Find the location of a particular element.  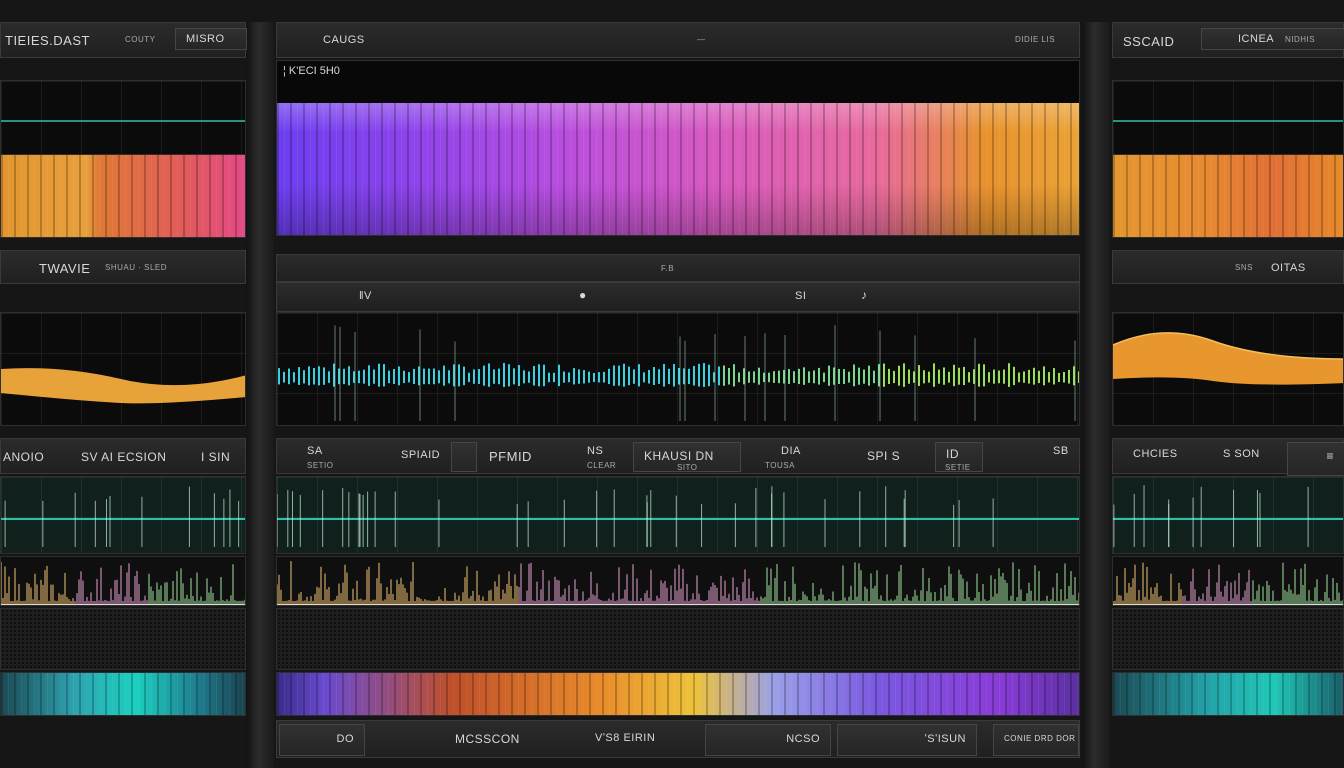

center-toolbar: CAUGS ― DIDIE LIS is located at coordinates (678, 40).